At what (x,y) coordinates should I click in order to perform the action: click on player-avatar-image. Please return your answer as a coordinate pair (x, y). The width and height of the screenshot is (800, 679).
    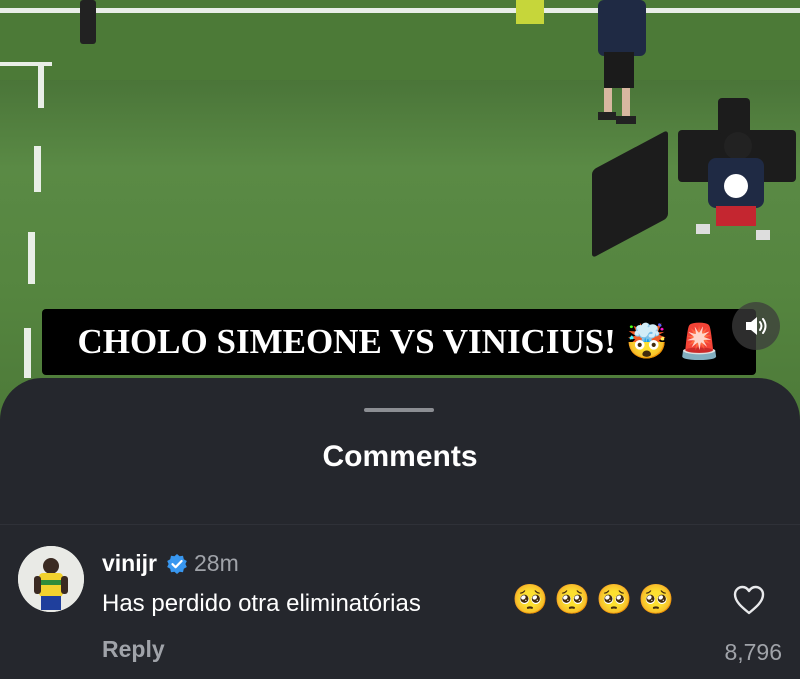
    Looking at the image, I should click on (51, 579).